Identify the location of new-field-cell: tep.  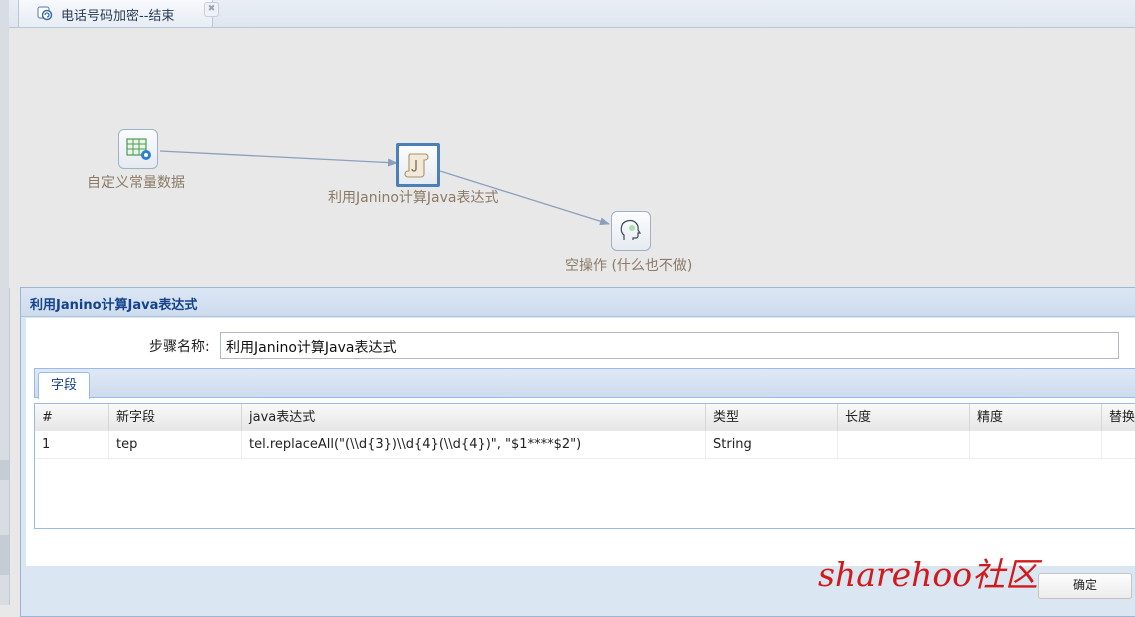
(175, 444).